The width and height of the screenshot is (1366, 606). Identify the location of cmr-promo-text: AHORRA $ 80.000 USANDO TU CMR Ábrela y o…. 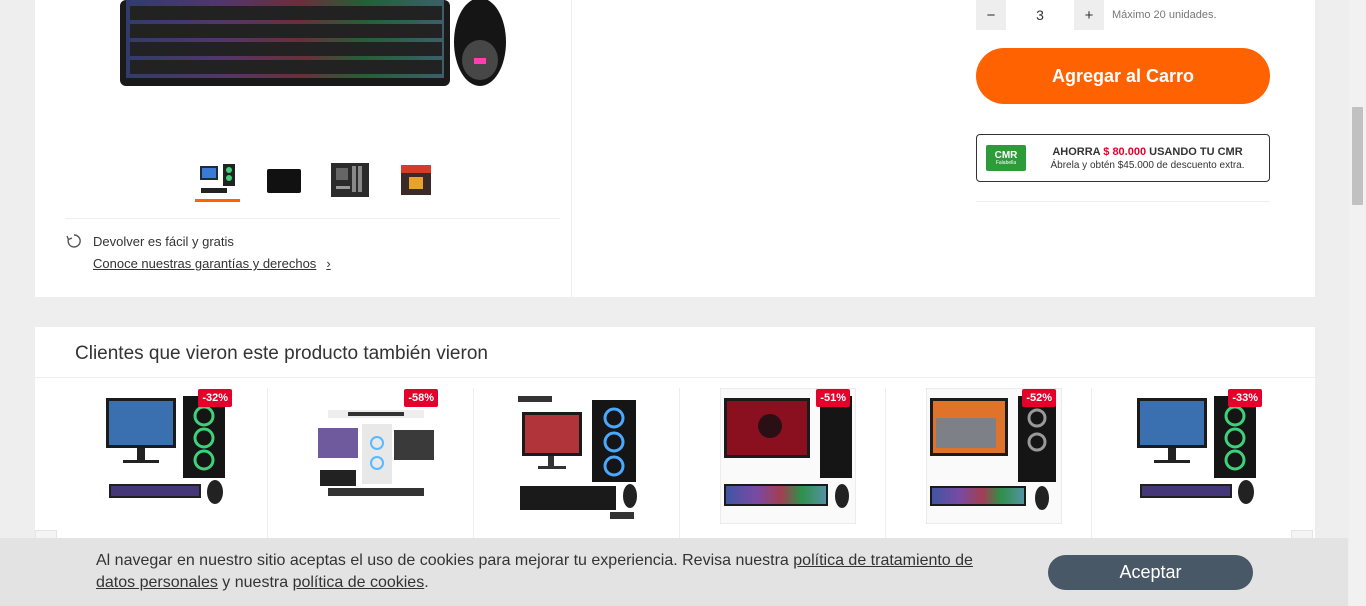
(1147, 158).